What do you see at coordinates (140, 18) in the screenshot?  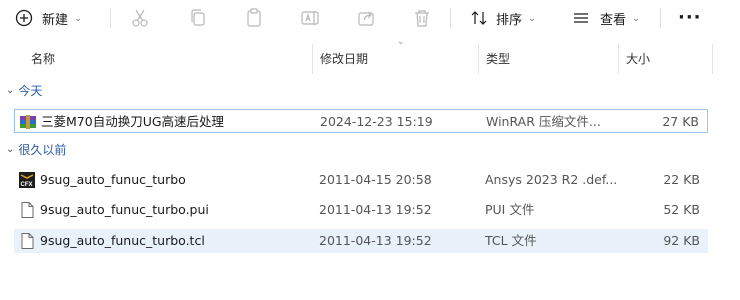 I see `cut-icon` at bounding box center [140, 18].